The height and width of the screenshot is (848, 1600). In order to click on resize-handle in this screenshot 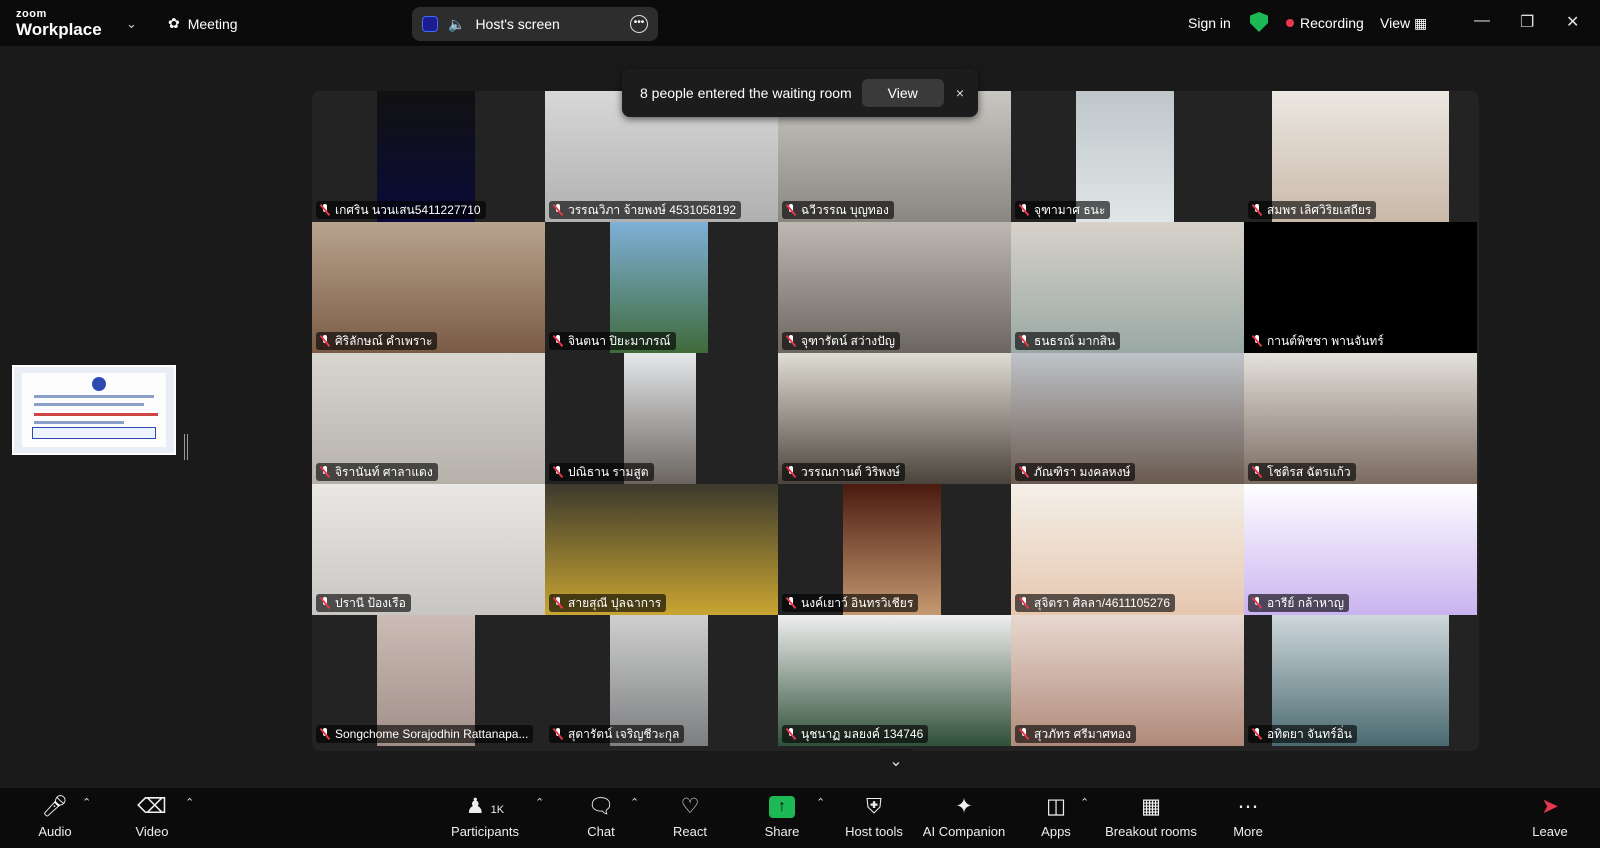, I will do `click(186, 447)`.